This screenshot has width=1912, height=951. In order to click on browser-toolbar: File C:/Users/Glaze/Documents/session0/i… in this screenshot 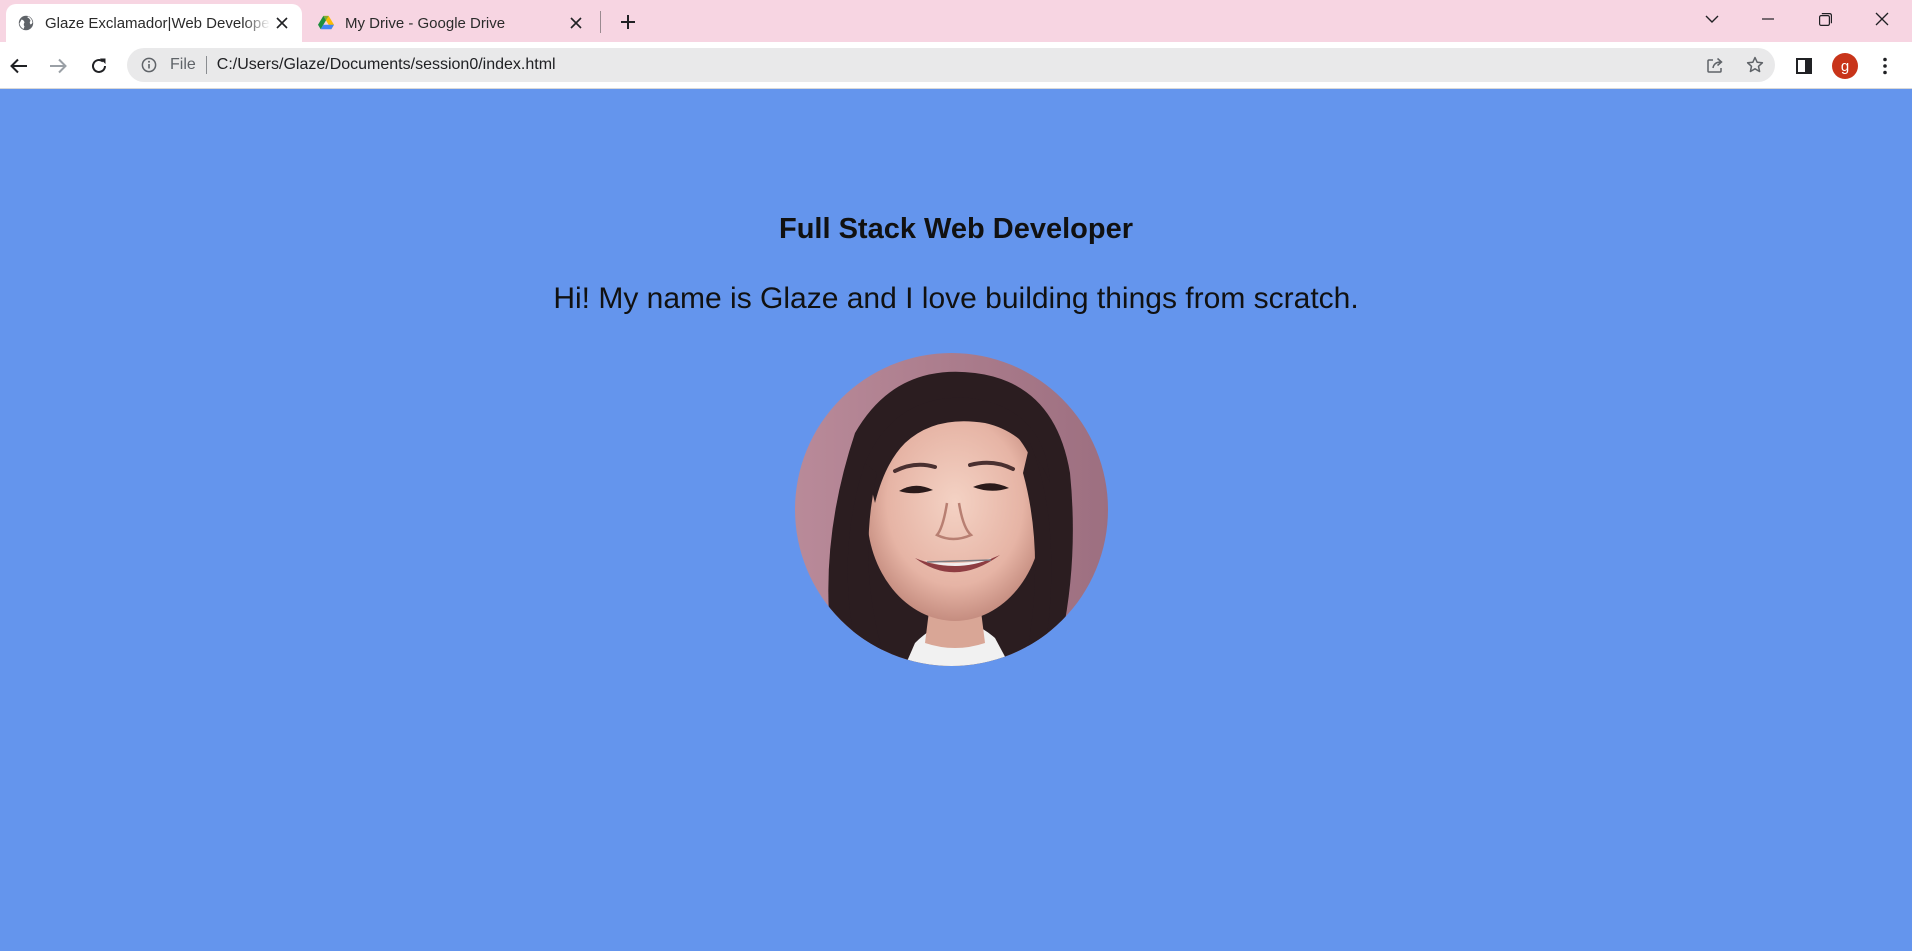, I will do `click(956, 65)`.